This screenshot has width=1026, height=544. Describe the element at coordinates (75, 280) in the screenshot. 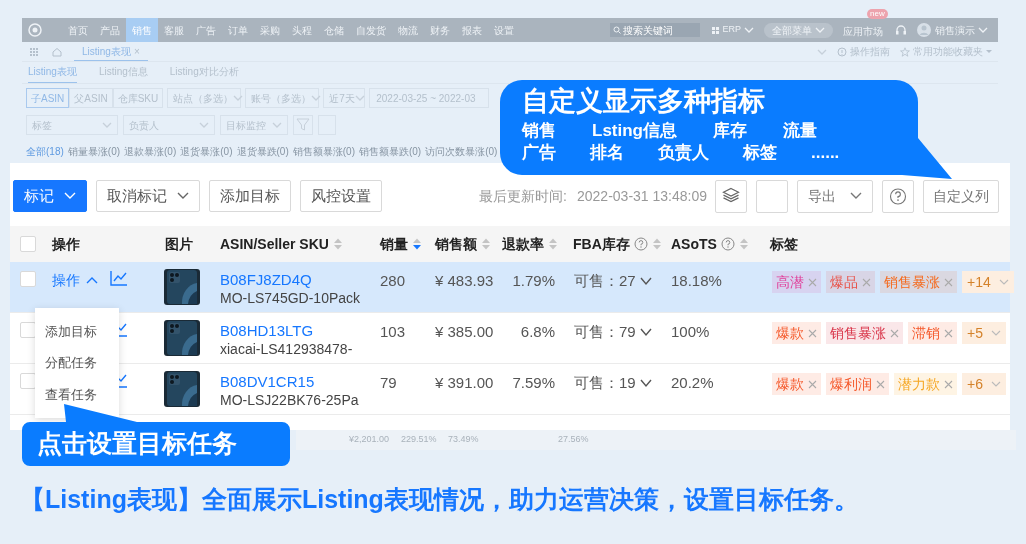

I see `action-link: 操作` at that location.